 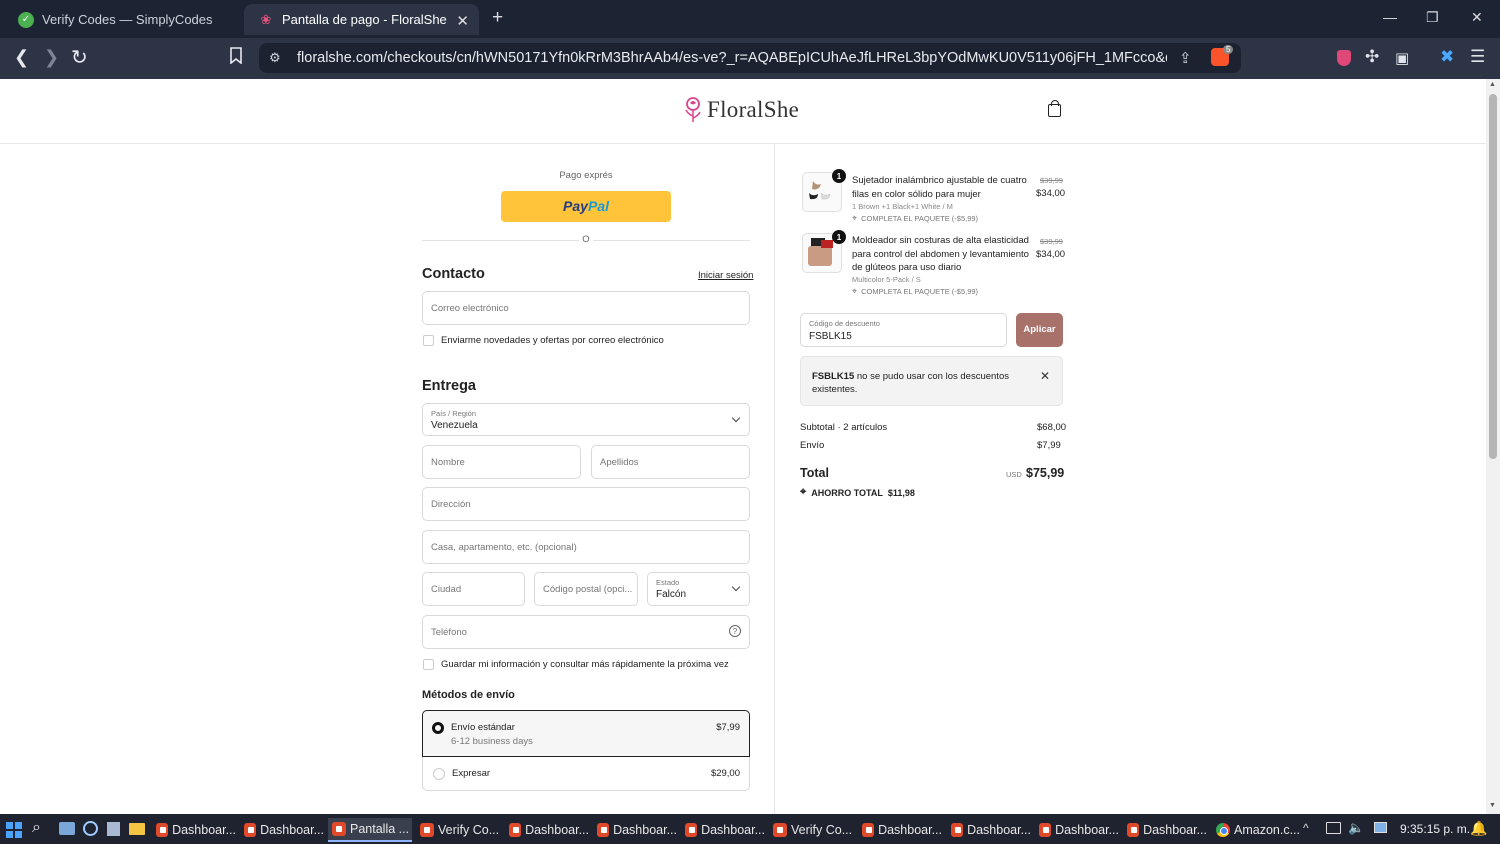 What do you see at coordinates (1054, 108) in the screenshot?
I see `shopping-bag-icon` at bounding box center [1054, 108].